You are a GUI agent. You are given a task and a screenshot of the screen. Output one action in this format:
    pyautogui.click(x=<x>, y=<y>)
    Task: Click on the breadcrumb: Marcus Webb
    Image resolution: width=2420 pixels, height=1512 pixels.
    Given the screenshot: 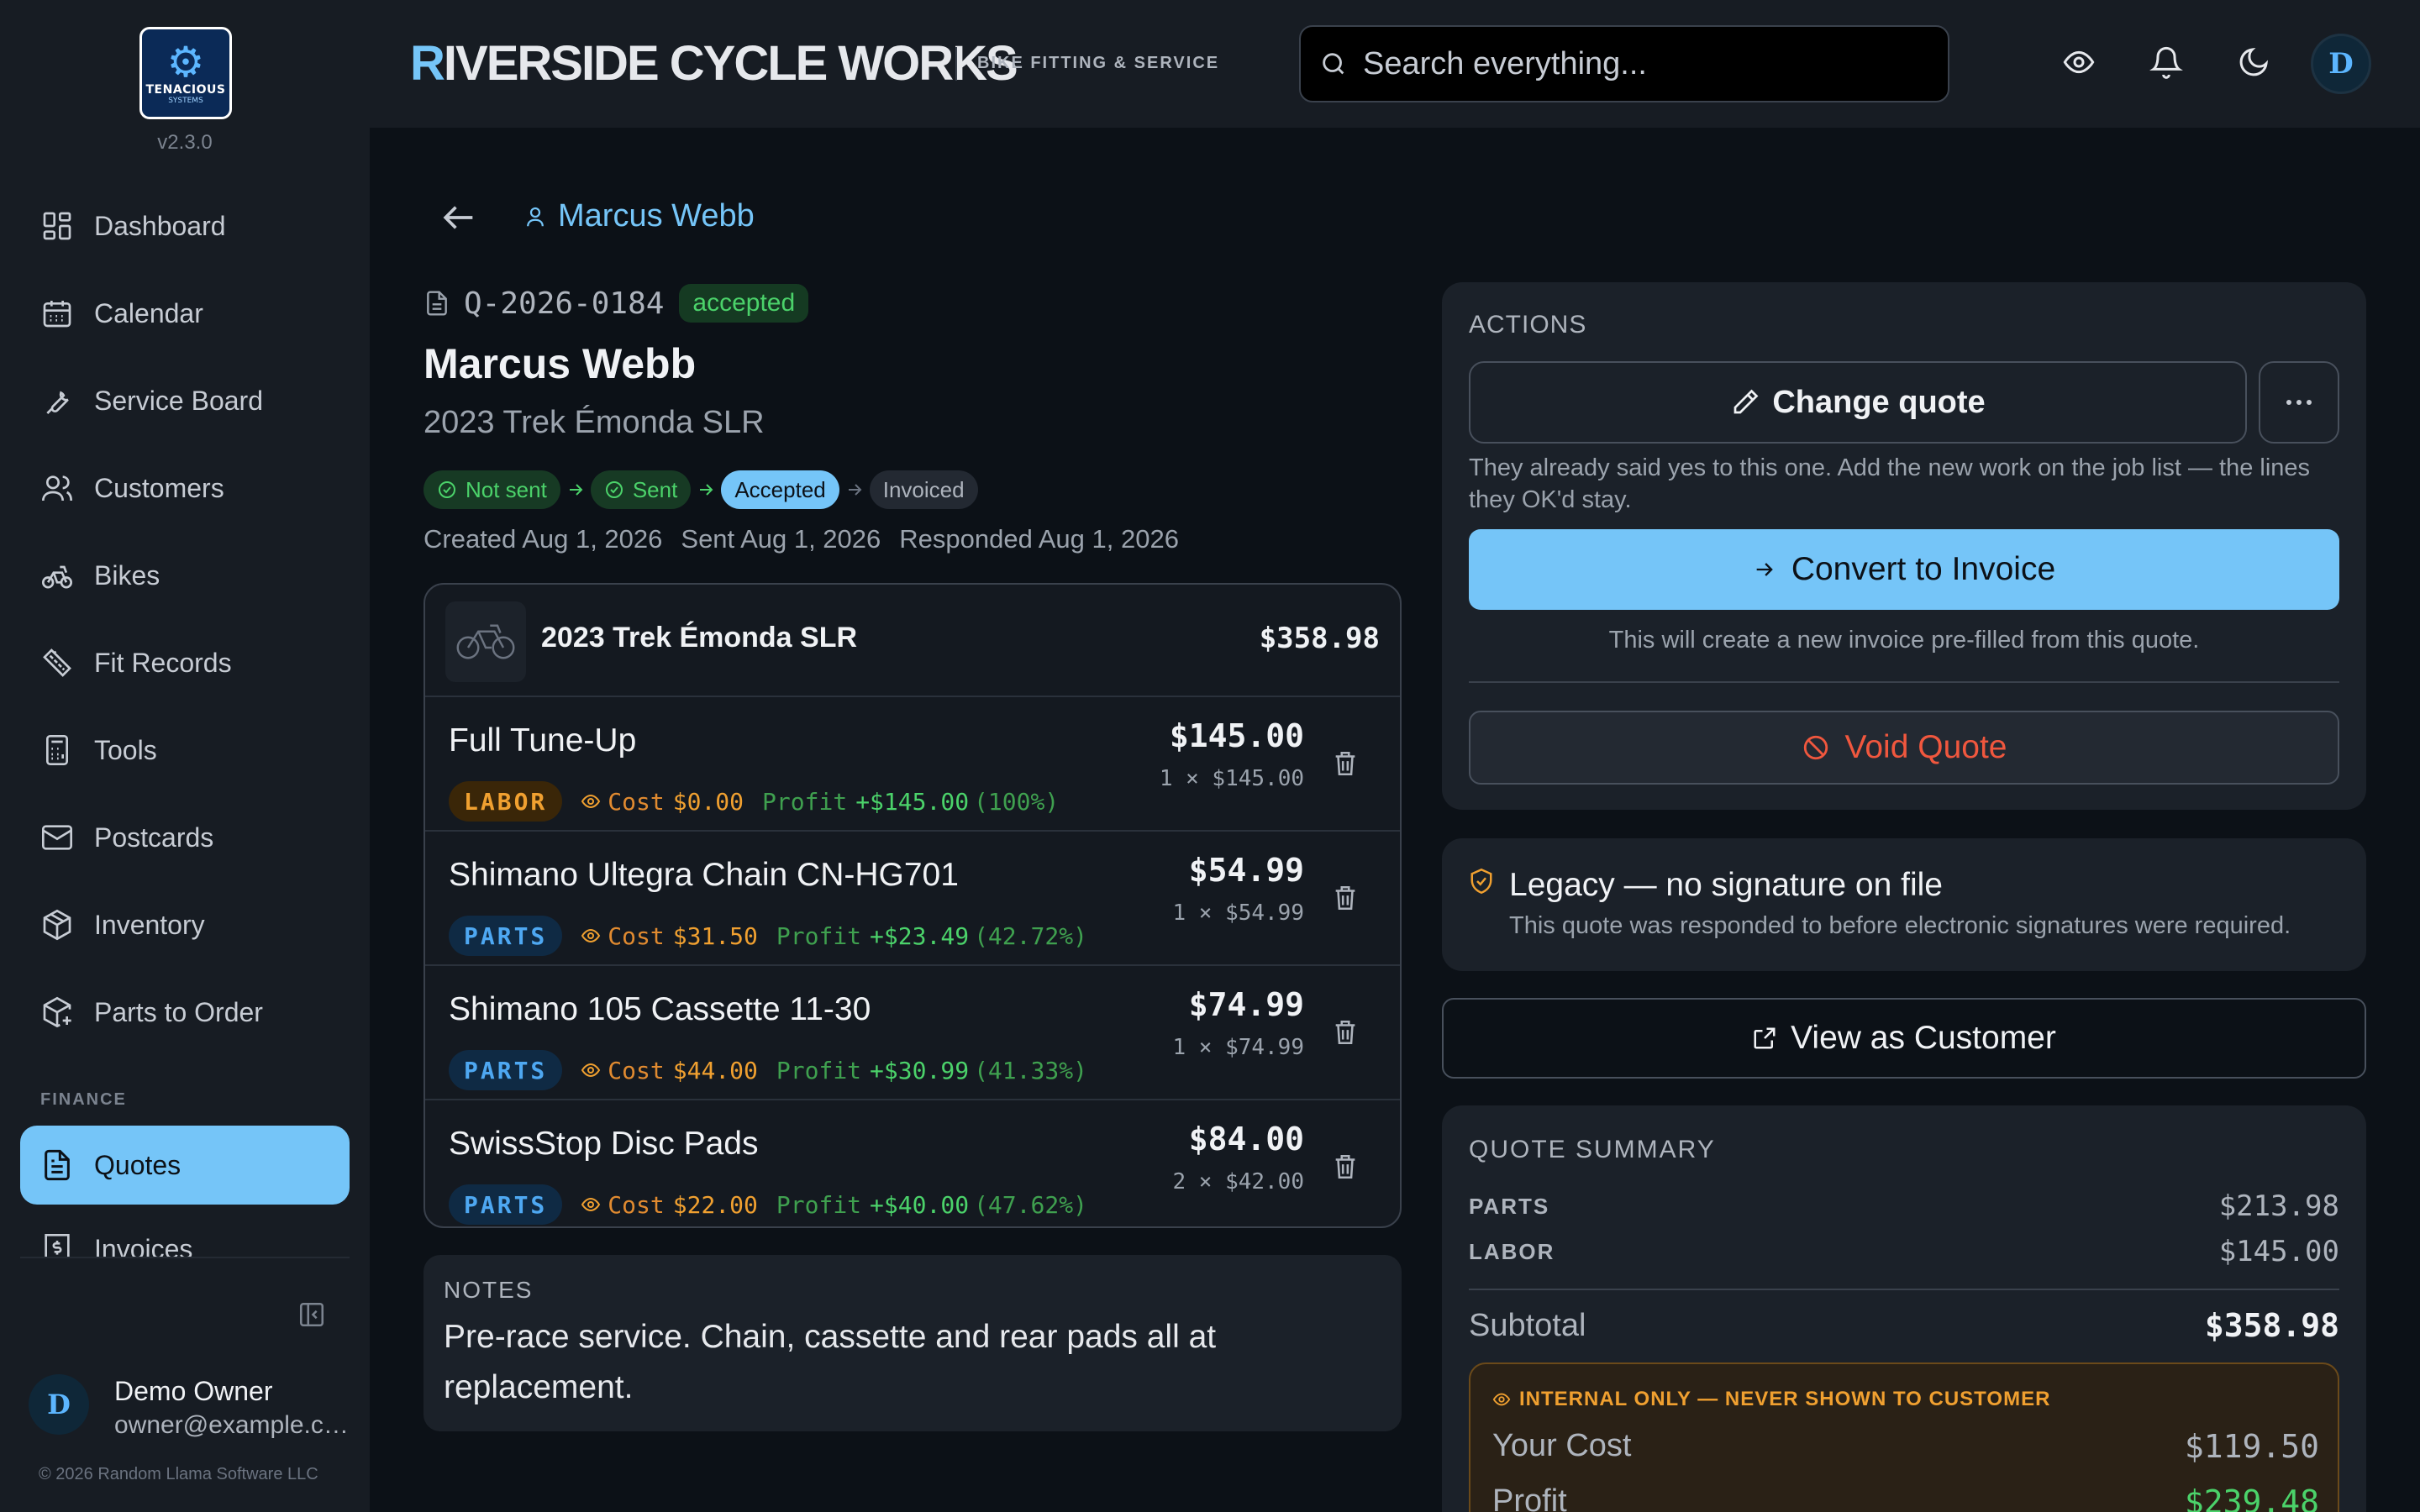 What is the action you would take?
    pyautogui.click(x=639, y=216)
    